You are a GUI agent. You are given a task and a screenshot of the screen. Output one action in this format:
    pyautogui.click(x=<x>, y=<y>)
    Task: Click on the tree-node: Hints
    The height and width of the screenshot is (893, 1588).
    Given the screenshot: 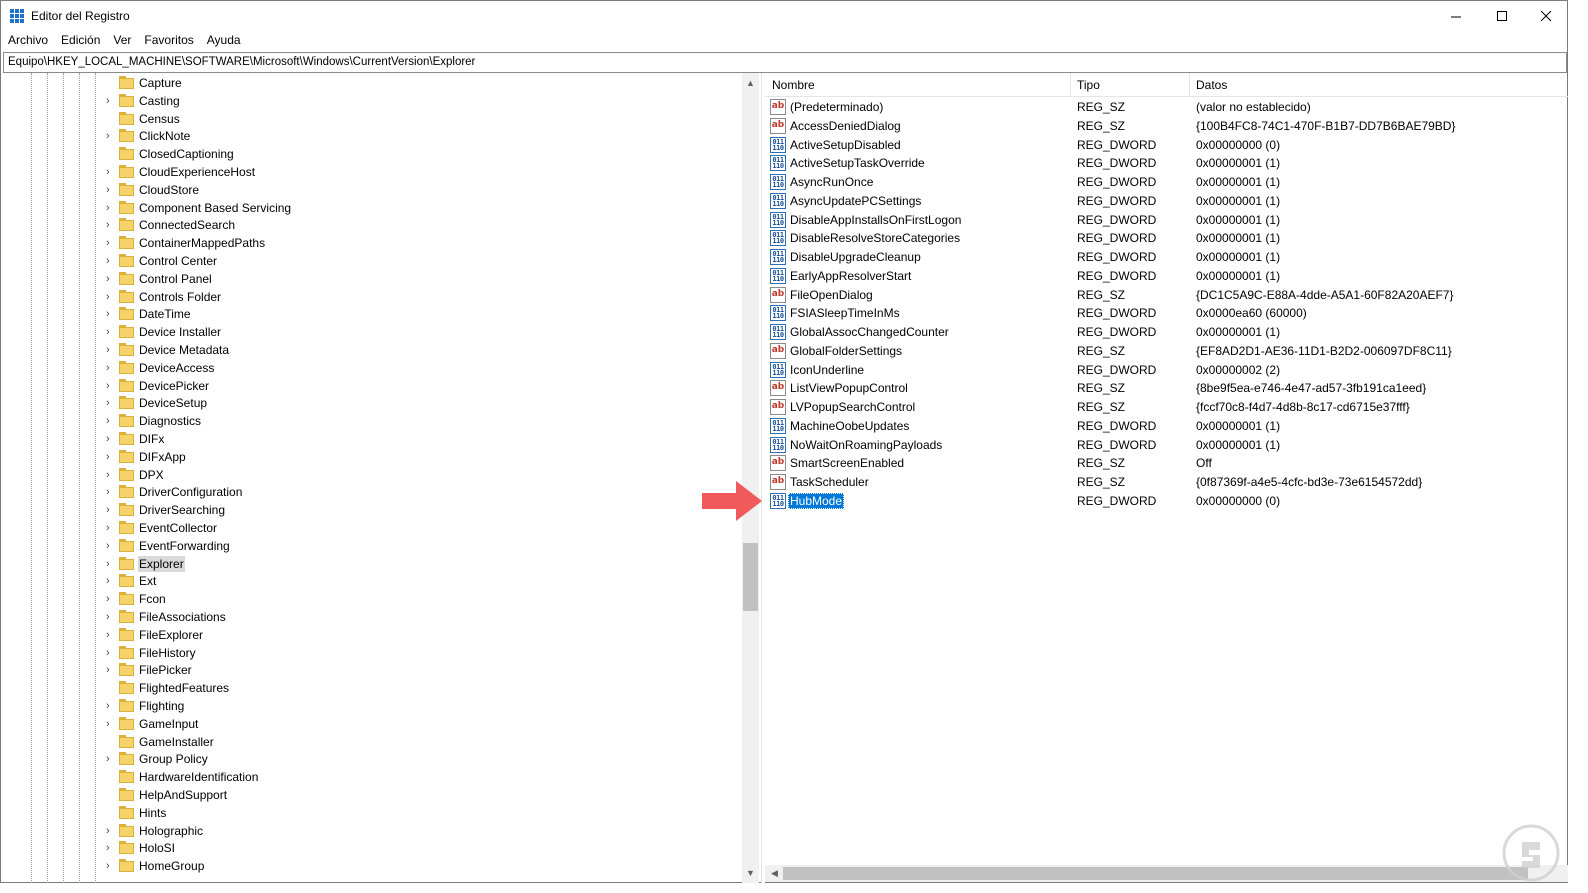 What is the action you would take?
    pyautogui.click(x=372, y=813)
    